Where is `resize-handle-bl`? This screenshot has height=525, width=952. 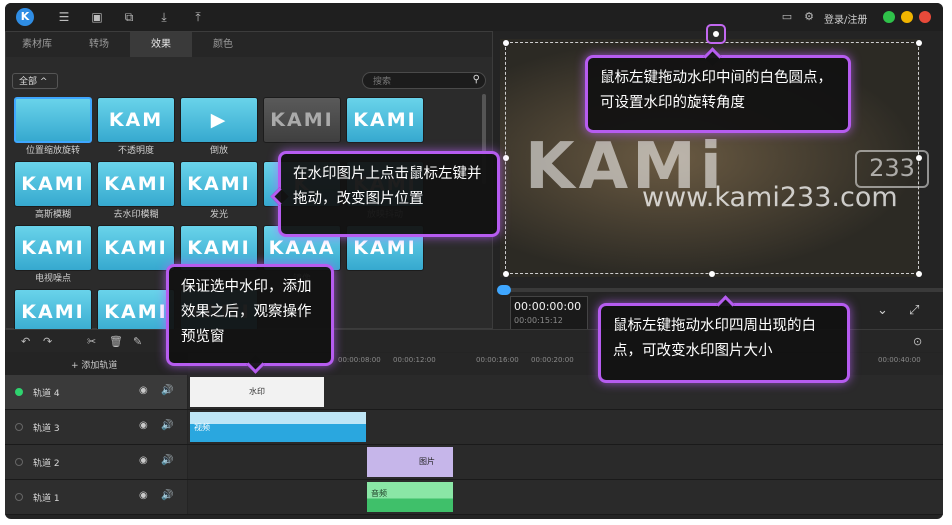 resize-handle-bl is located at coordinates (506, 274).